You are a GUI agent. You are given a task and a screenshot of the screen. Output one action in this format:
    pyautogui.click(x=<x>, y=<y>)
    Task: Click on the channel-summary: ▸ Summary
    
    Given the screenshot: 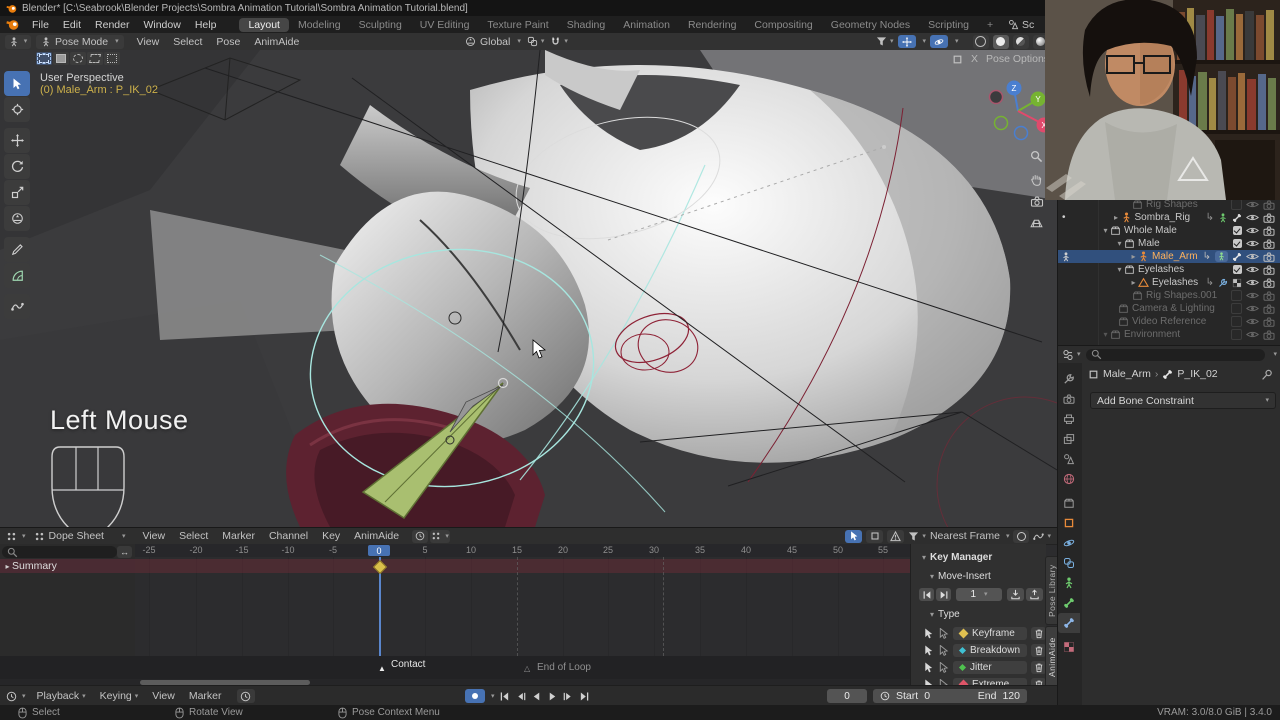 What is the action you would take?
    pyautogui.click(x=67, y=566)
    